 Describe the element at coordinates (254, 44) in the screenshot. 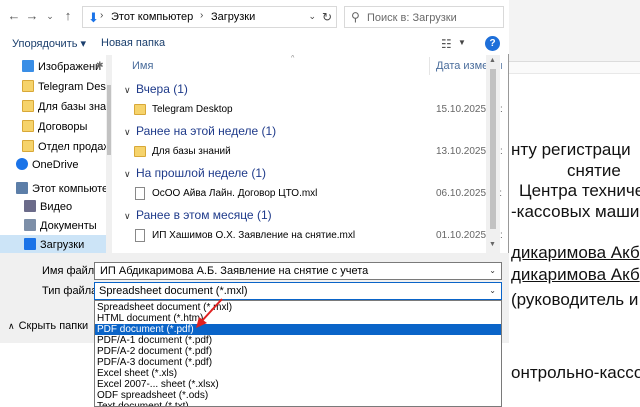

I see `dialog-toolbar: Упорядочить ▾ Новая папка ☷ ▼ ?` at that location.